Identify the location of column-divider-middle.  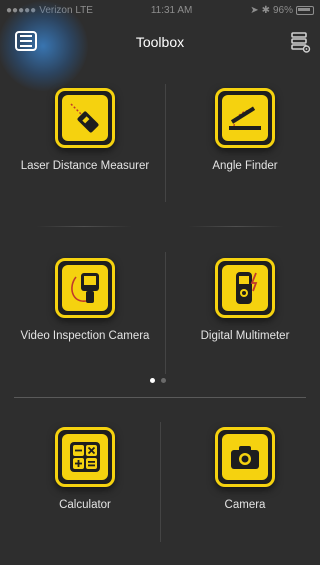
(165, 313).